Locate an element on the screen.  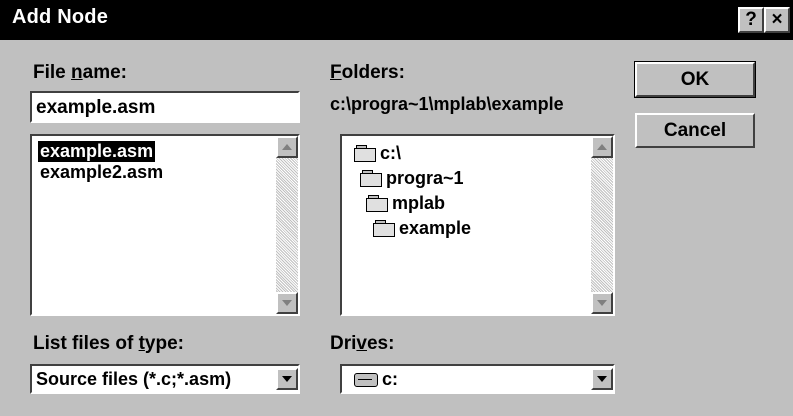
drives-label: Drives: is located at coordinates (362, 344).